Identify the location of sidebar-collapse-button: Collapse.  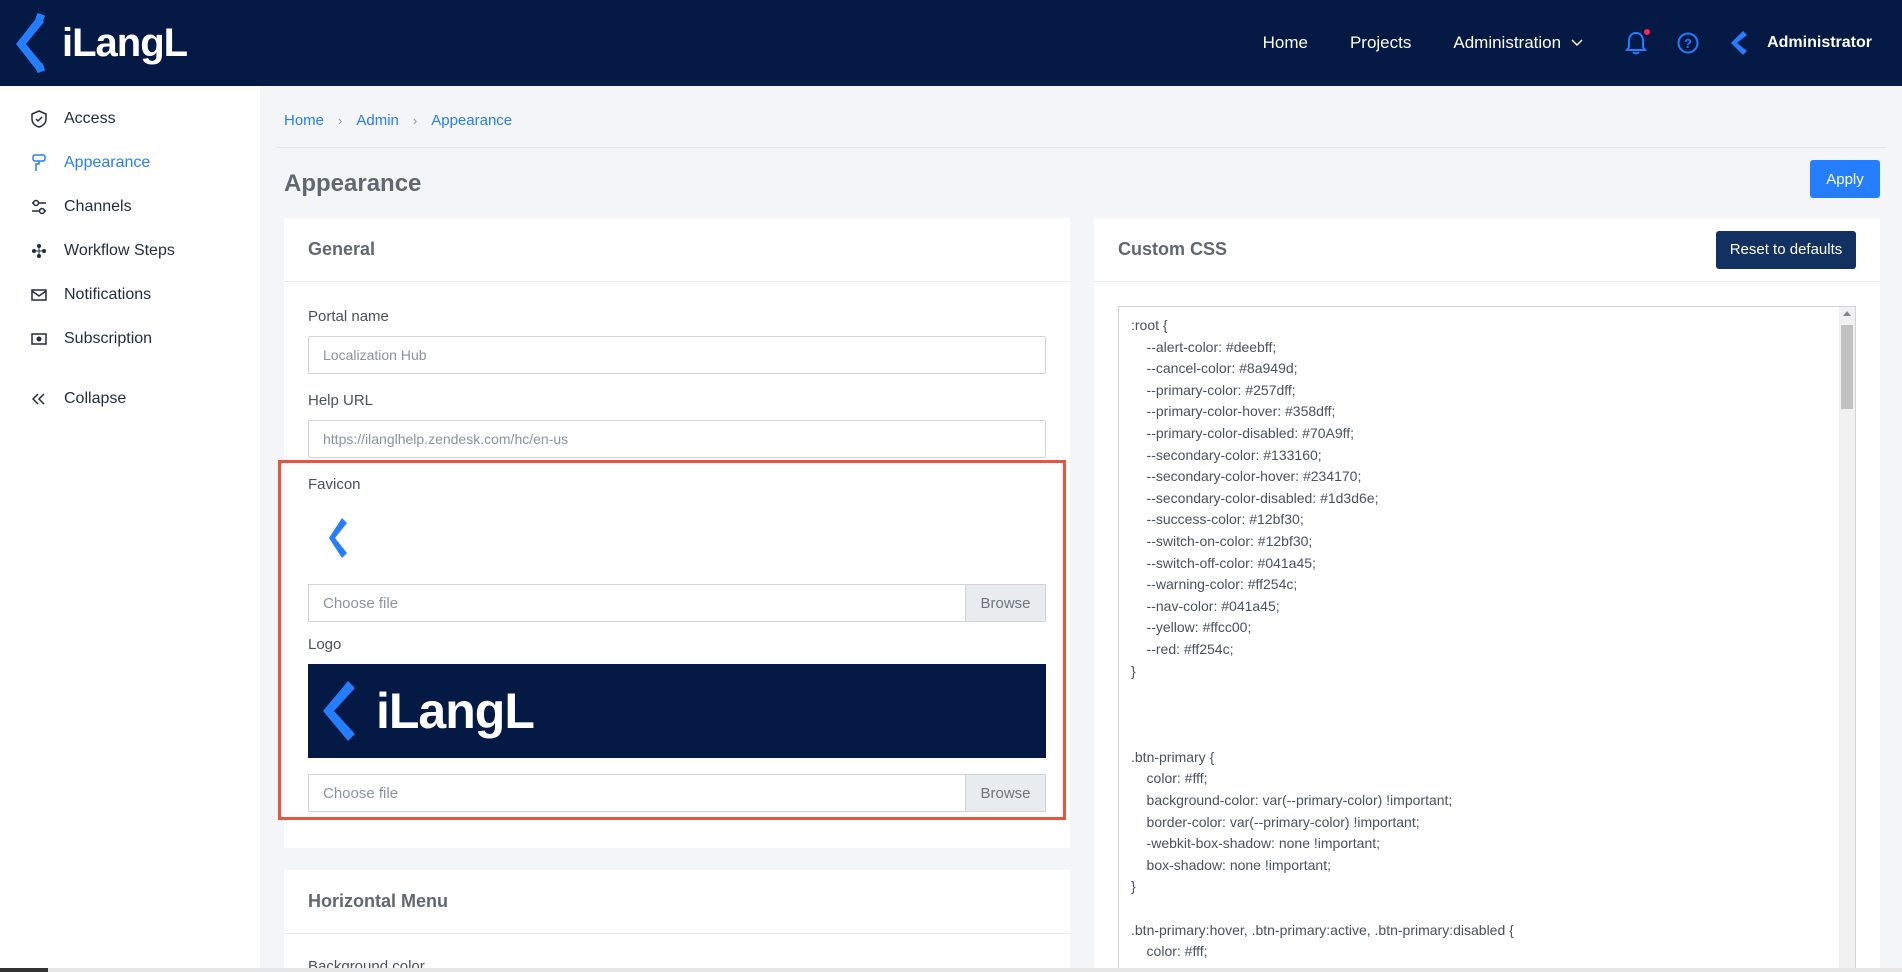
(130, 399).